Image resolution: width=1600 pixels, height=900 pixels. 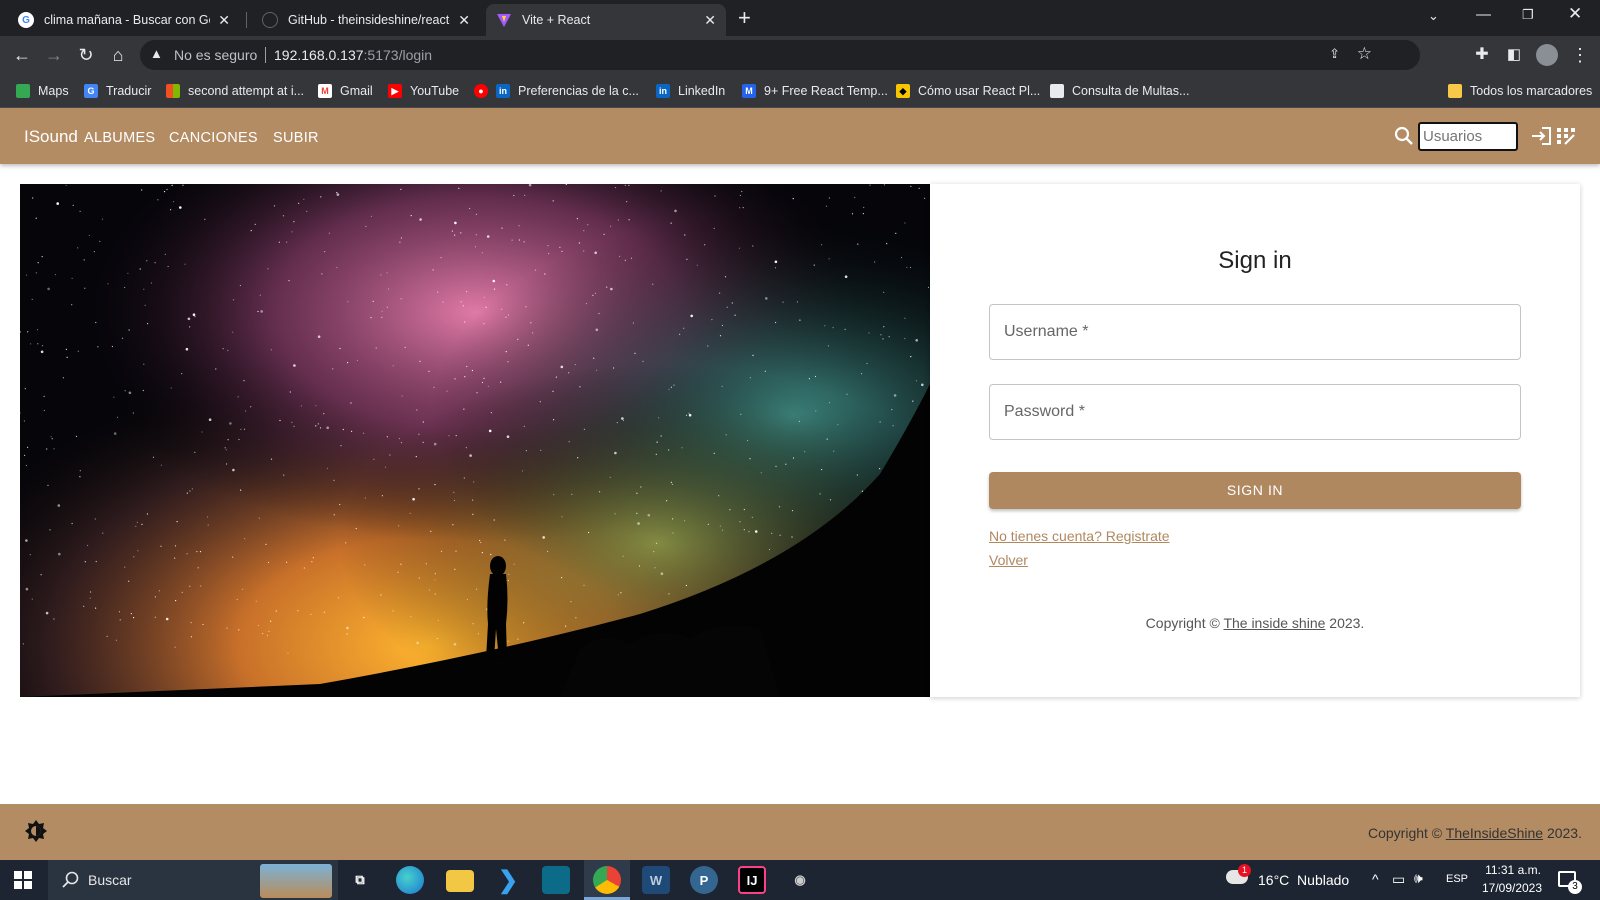 What do you see at coordinates (1566, 136) in the screenshot?
I see `app-registration-icon` at bounding box center [1566, 136].